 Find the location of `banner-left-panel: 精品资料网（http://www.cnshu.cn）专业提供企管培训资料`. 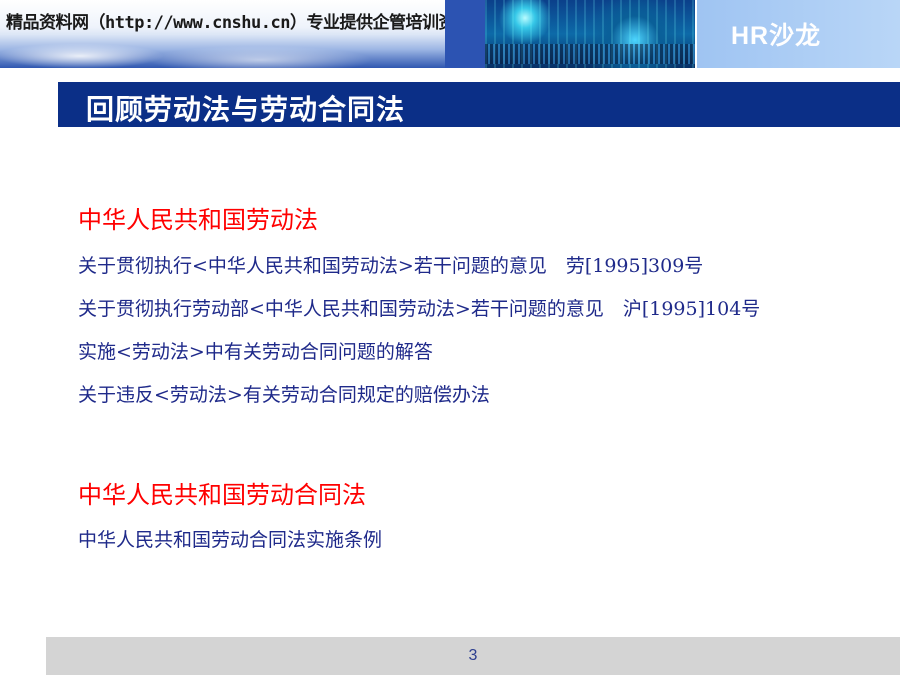

banner-left-panel: 精品资料网（http://www.cnshu.cn）专业提供企管培训资料 is located at coordinates (236, 34).